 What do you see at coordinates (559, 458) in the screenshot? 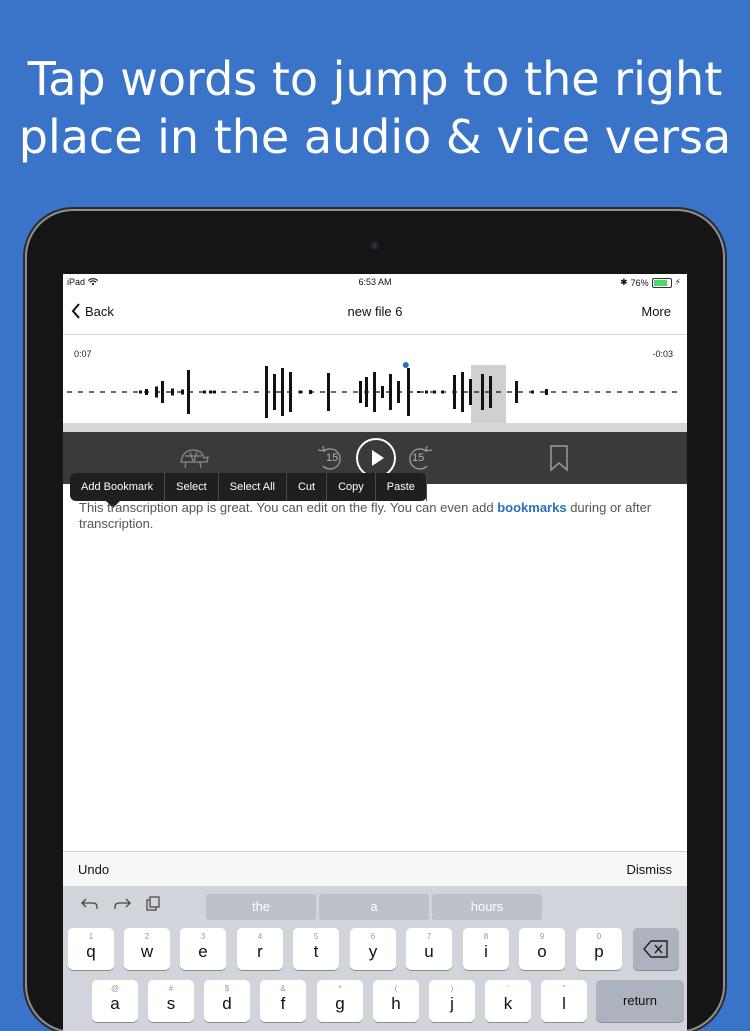
I see `bookmark-icon` at bounding box center [559, 458].